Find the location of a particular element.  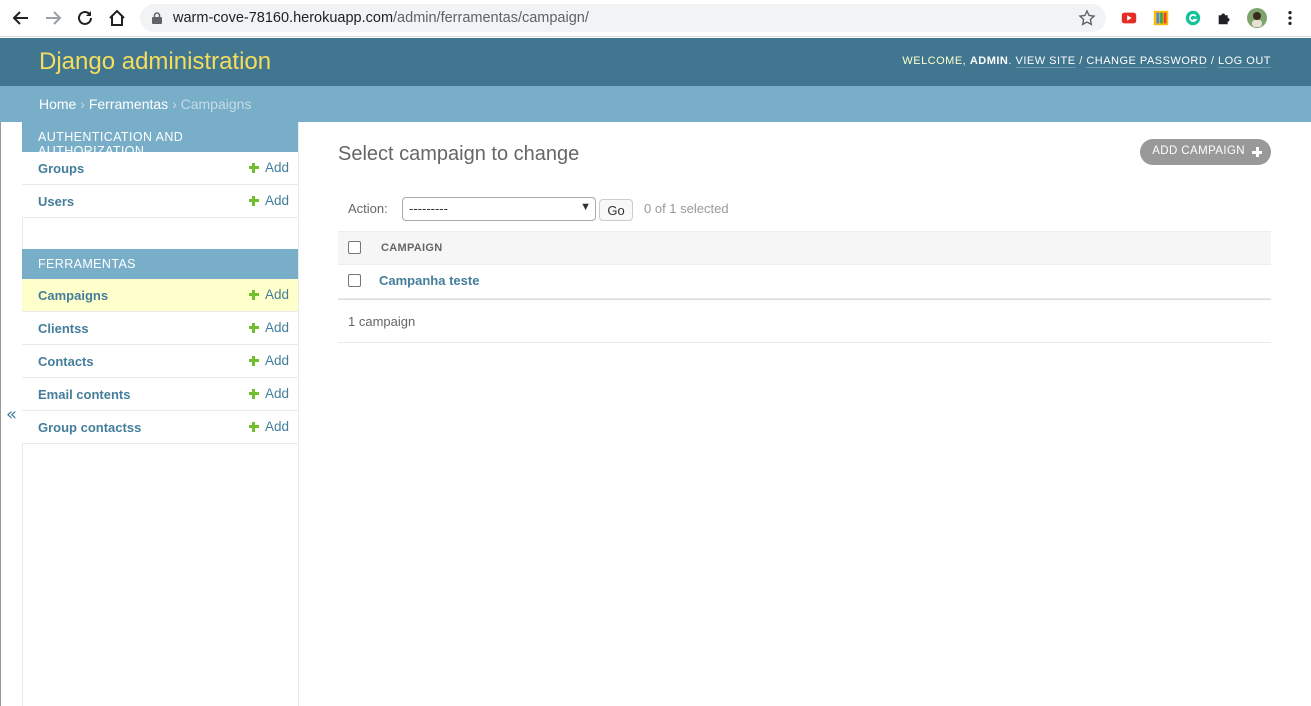

chevron-down-icon: ▼ is located at coordinates (585, 207).